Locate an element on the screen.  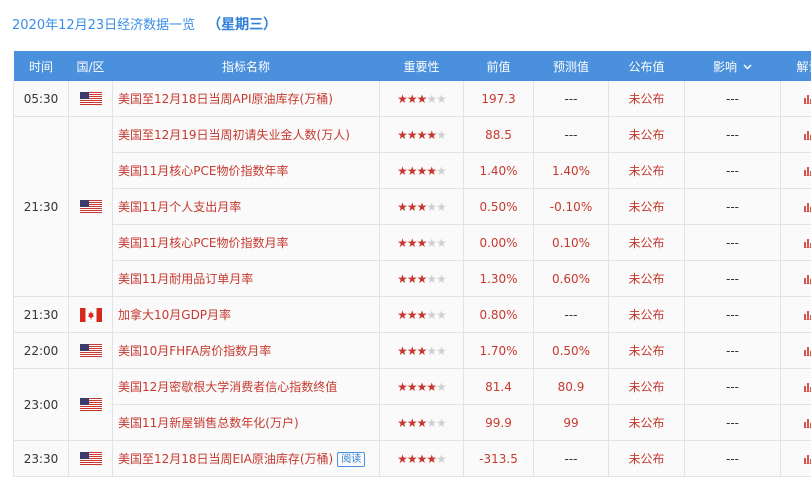
indicator-cell: 美国至12月18日当周API原油库存(万桶) is located at coordinates (246, 99).